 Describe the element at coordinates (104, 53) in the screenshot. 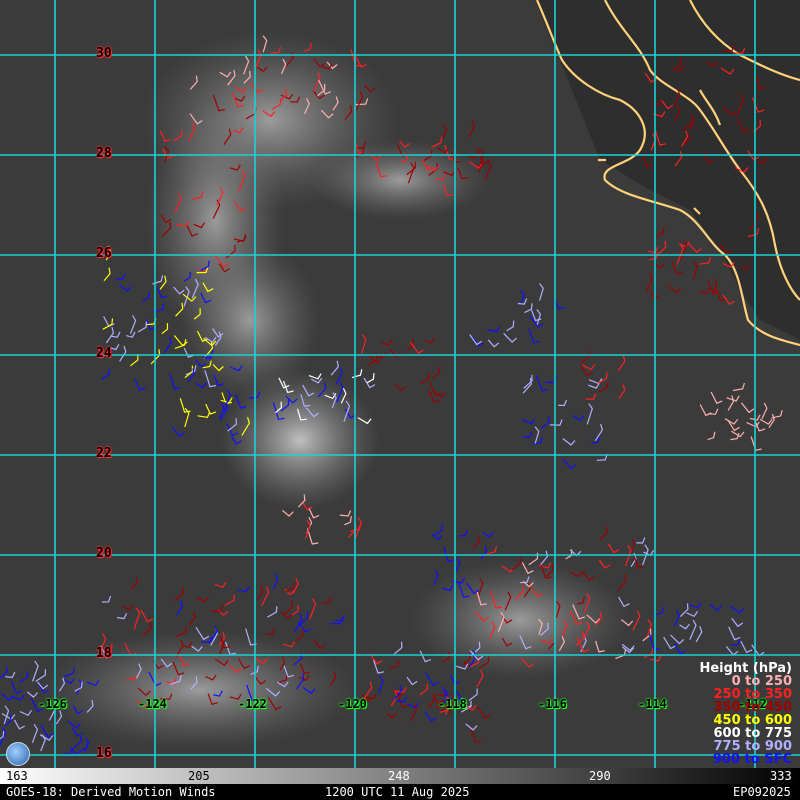

I see `lat-label-30: 30` at that location.